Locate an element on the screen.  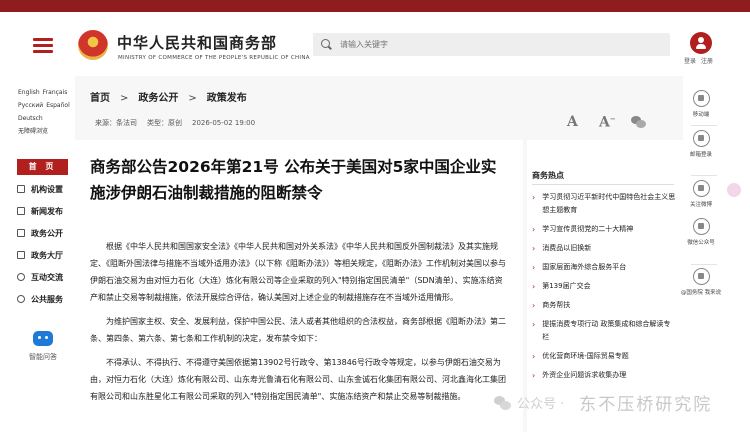
sidebar-nav: 机构设置 新闻发布 政务公开 政务大厅 互动交流 公共服务 is located at coordinates (40, 244).